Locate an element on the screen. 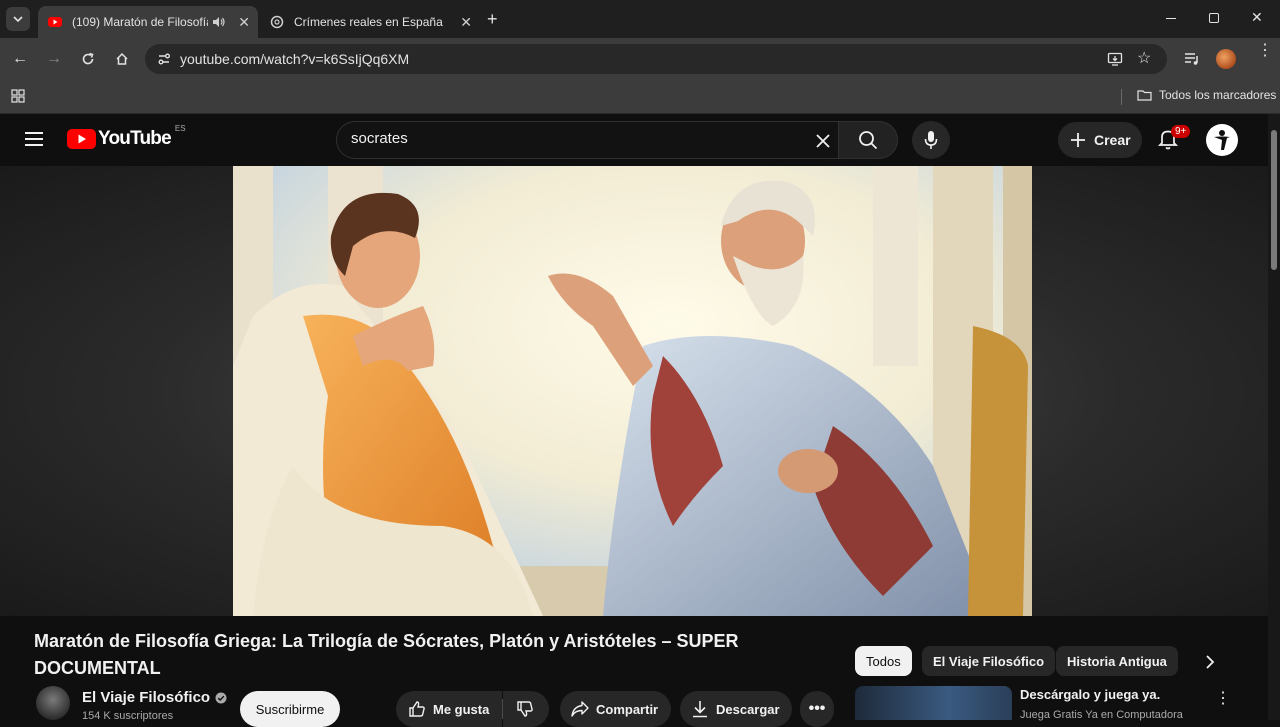 The width and height of the screenshot is (1280, 727). media-controls-icon is located at coordinates (1192, 59).